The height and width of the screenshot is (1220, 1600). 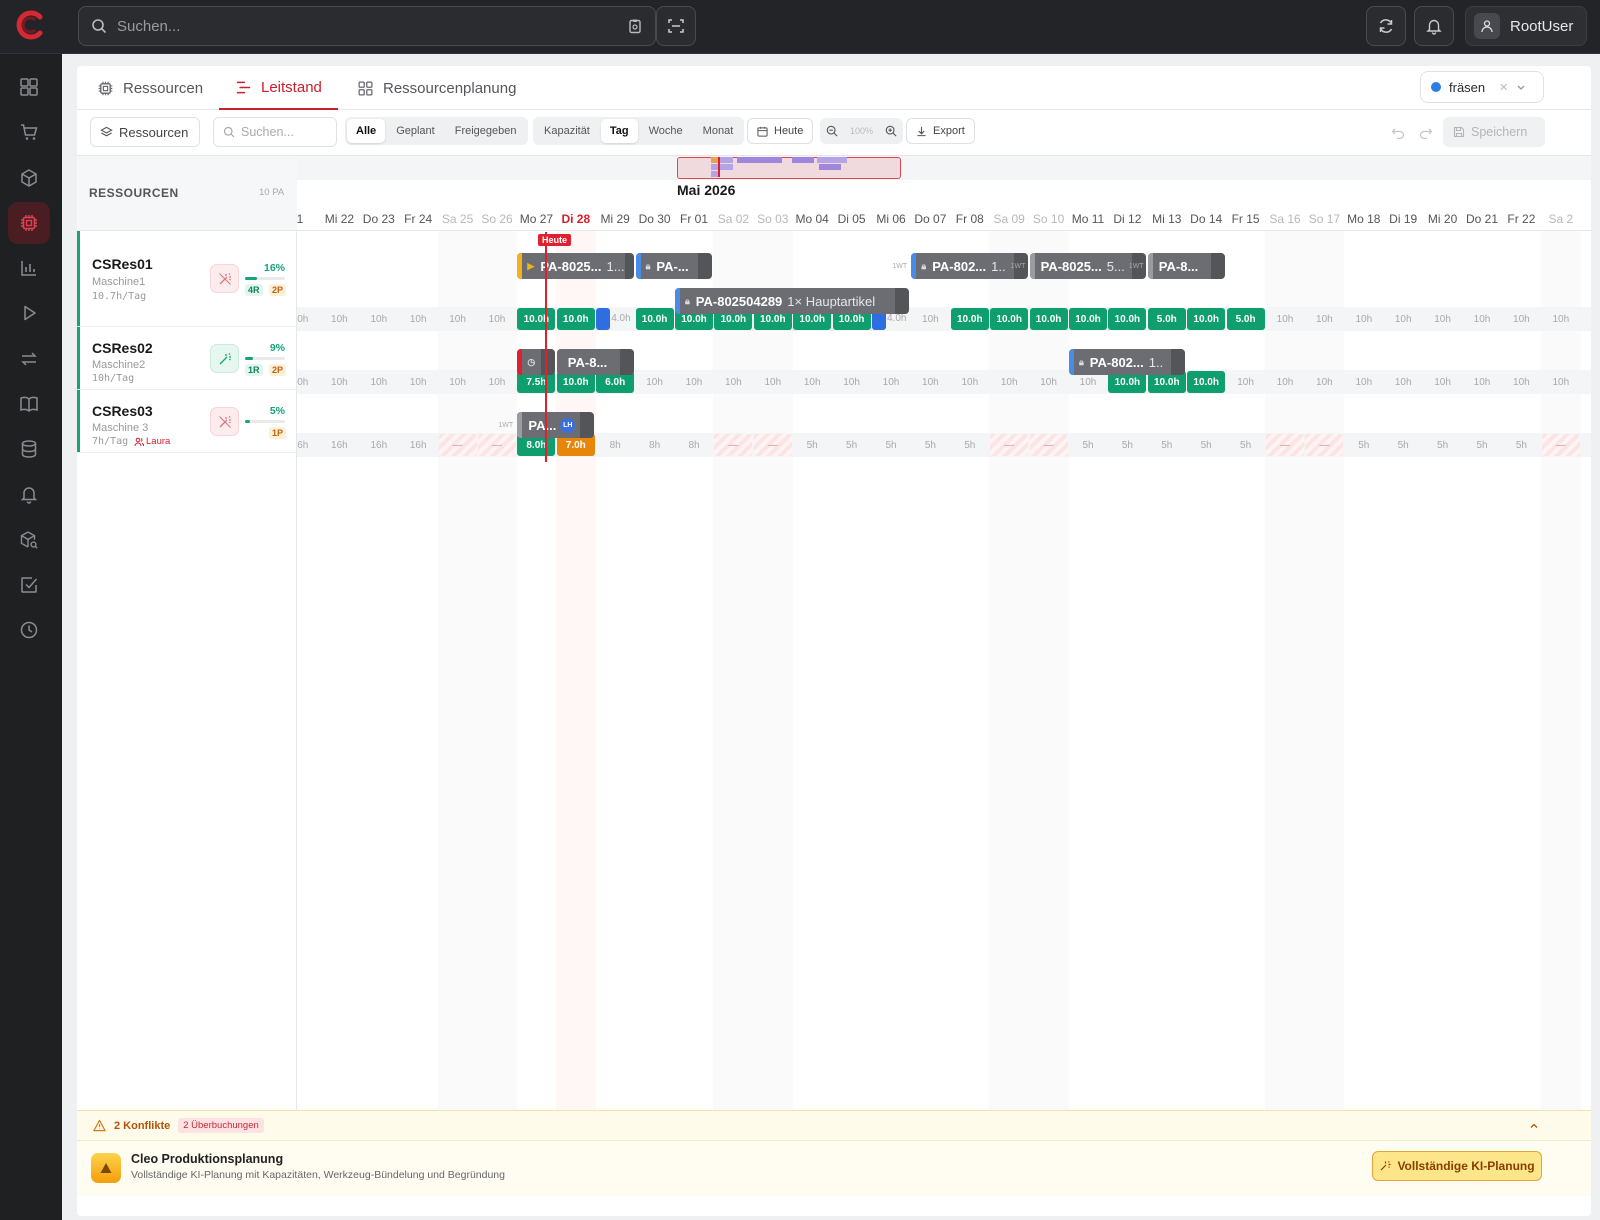 What do you see at coordinates (556, 425) in the screenshot?
I see `production-order-bar: PA... LH` at bounding box center [556, 425].